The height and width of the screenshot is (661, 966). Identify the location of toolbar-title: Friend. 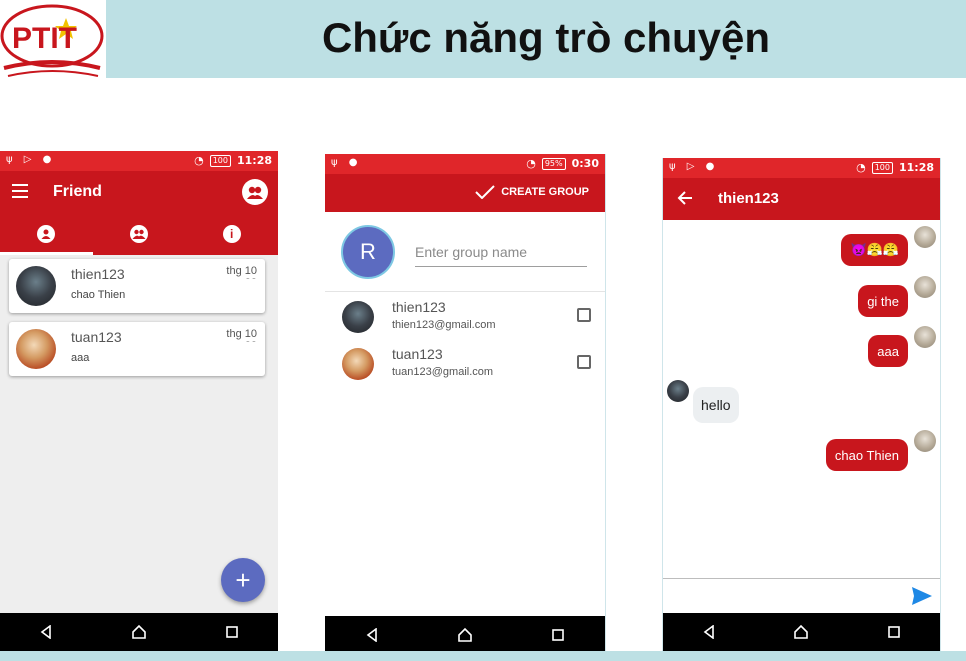
(77, 191).